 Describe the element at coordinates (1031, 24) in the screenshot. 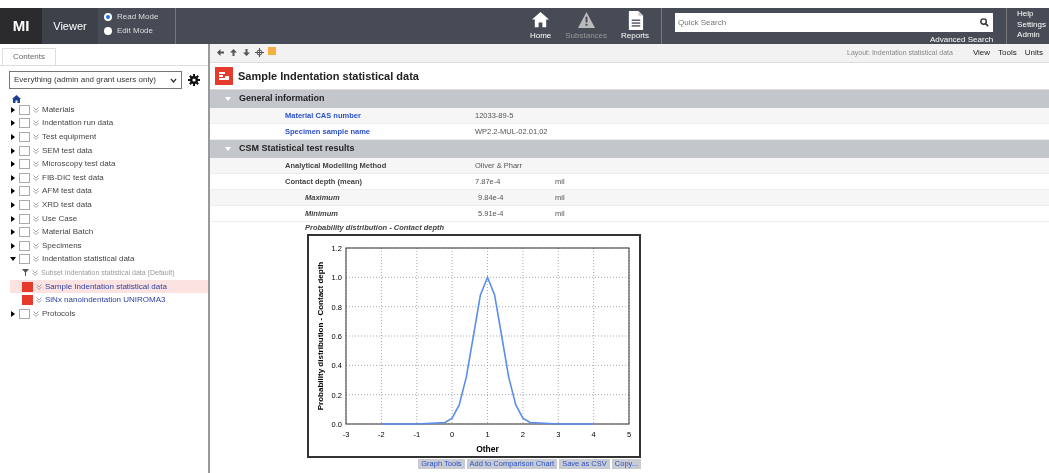

I see `header-link: Settings` at that location.